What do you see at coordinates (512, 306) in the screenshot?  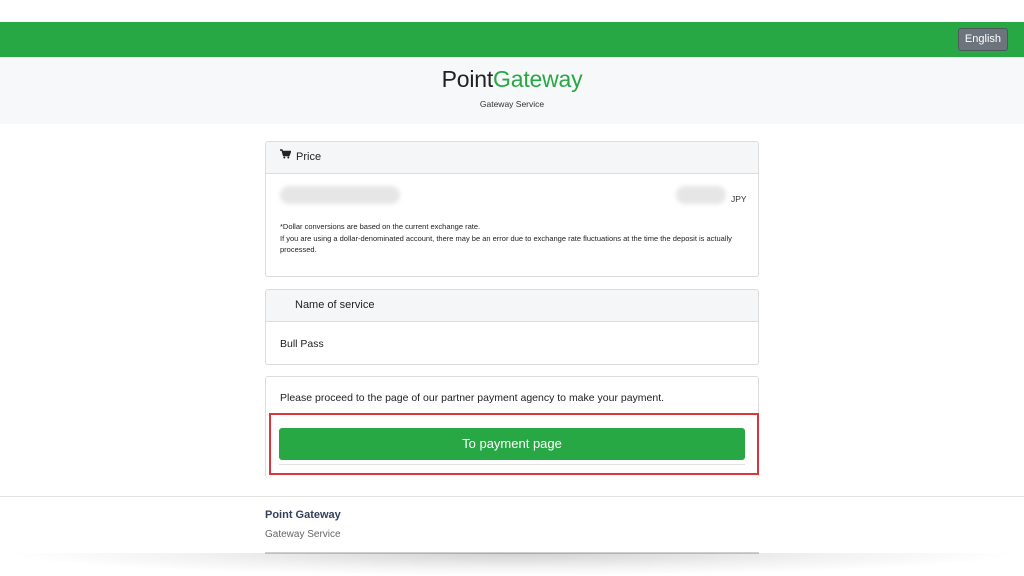 I see `service-card-header: Name of service` at bounding box center [512, 306].